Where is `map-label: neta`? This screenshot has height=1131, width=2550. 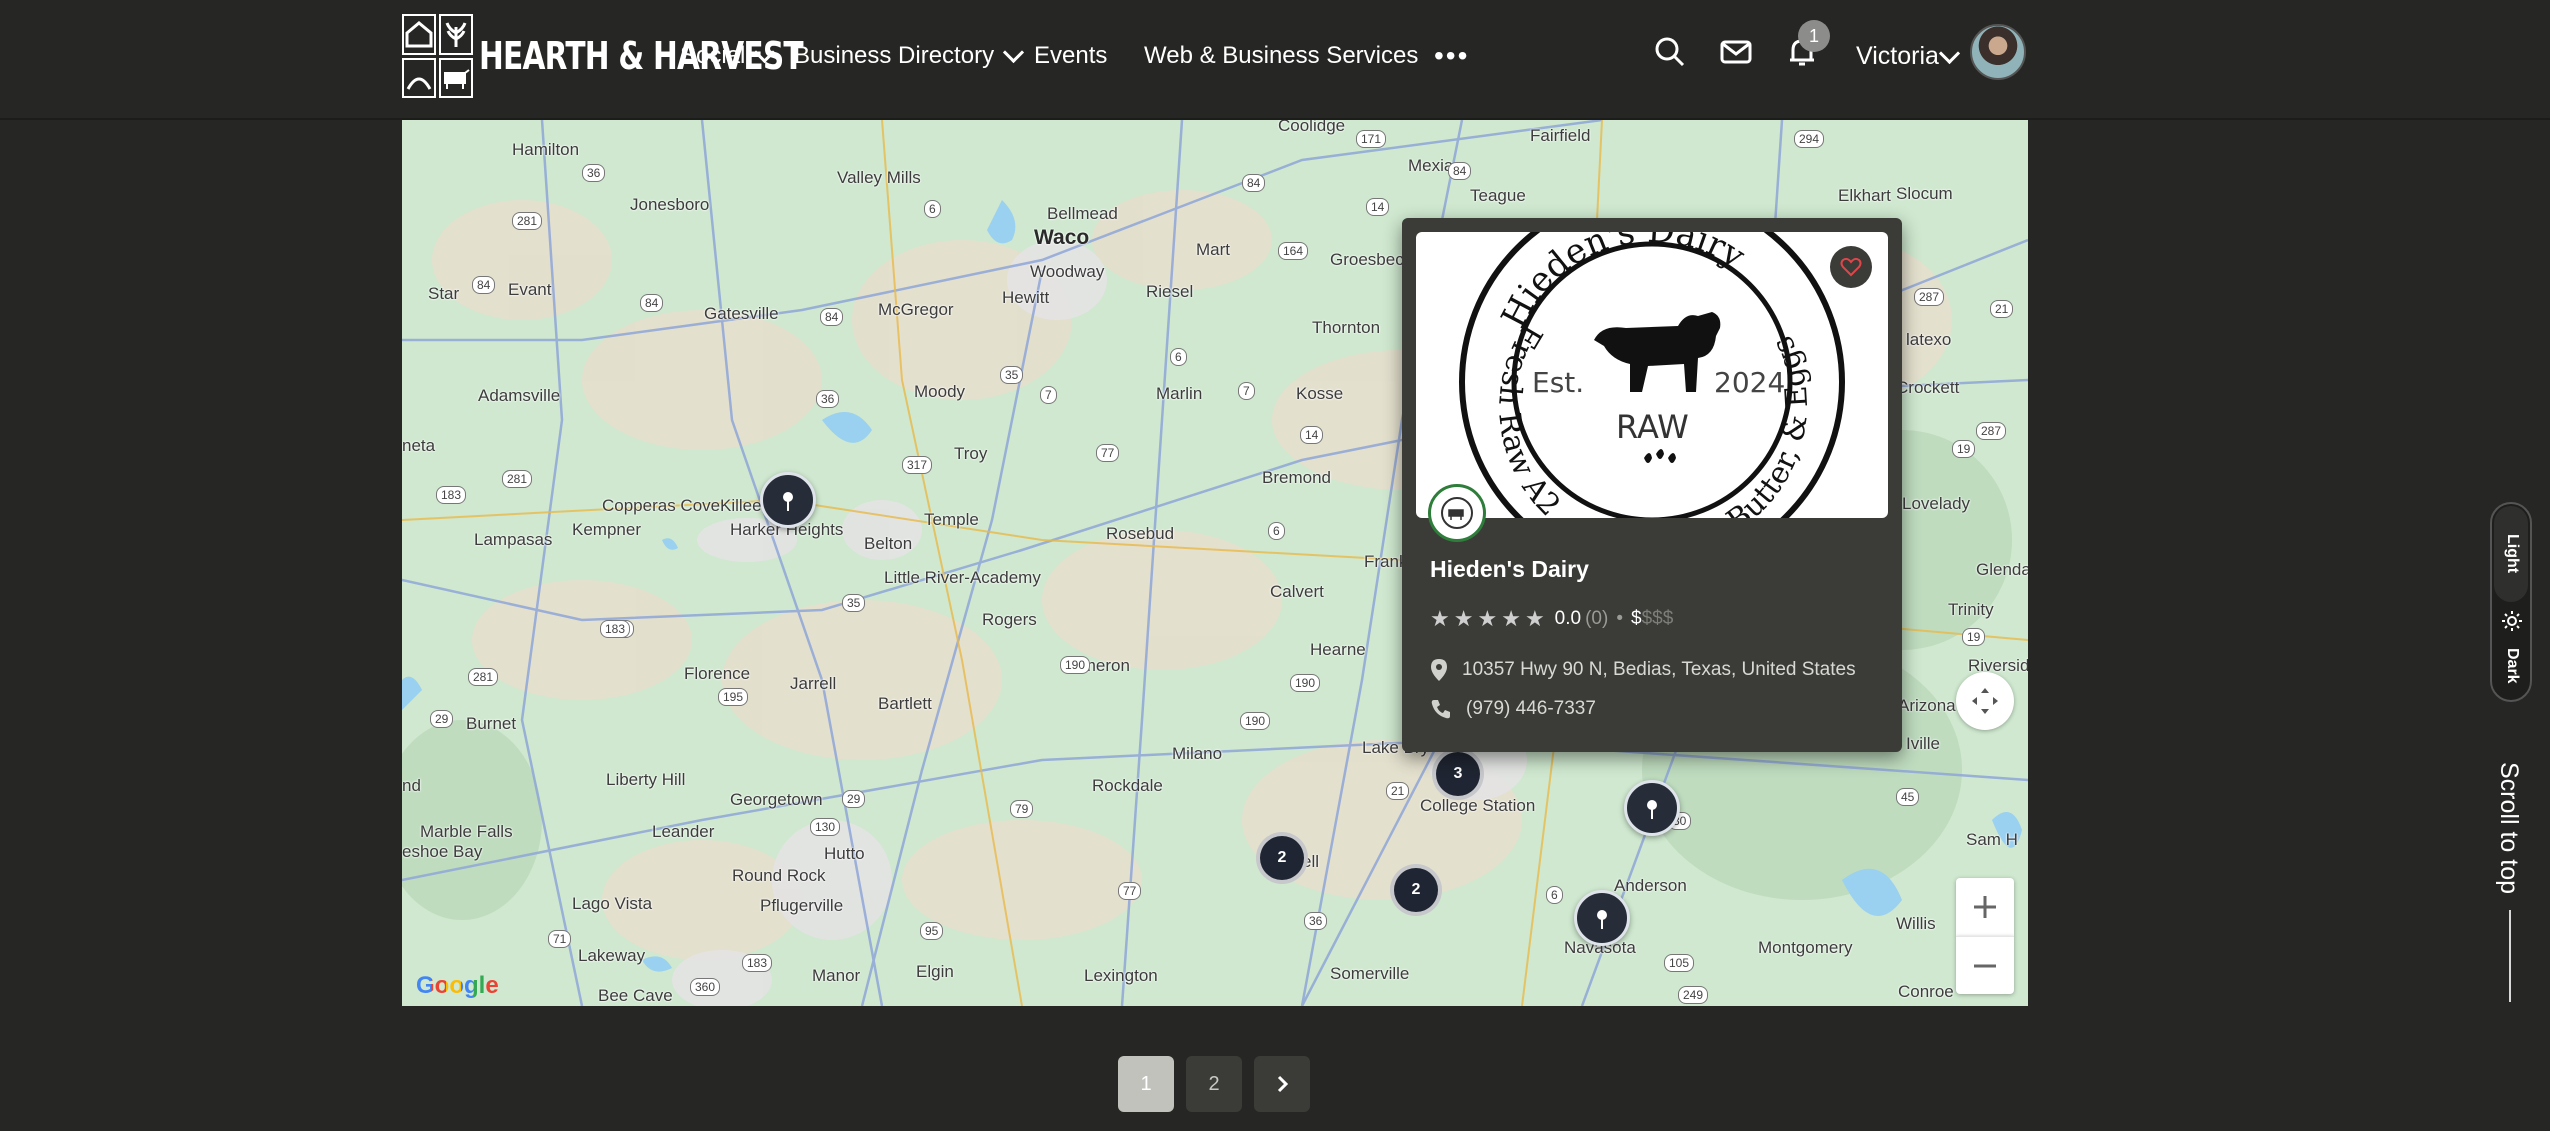
map-label: neta is located at coordinates (419, 445).